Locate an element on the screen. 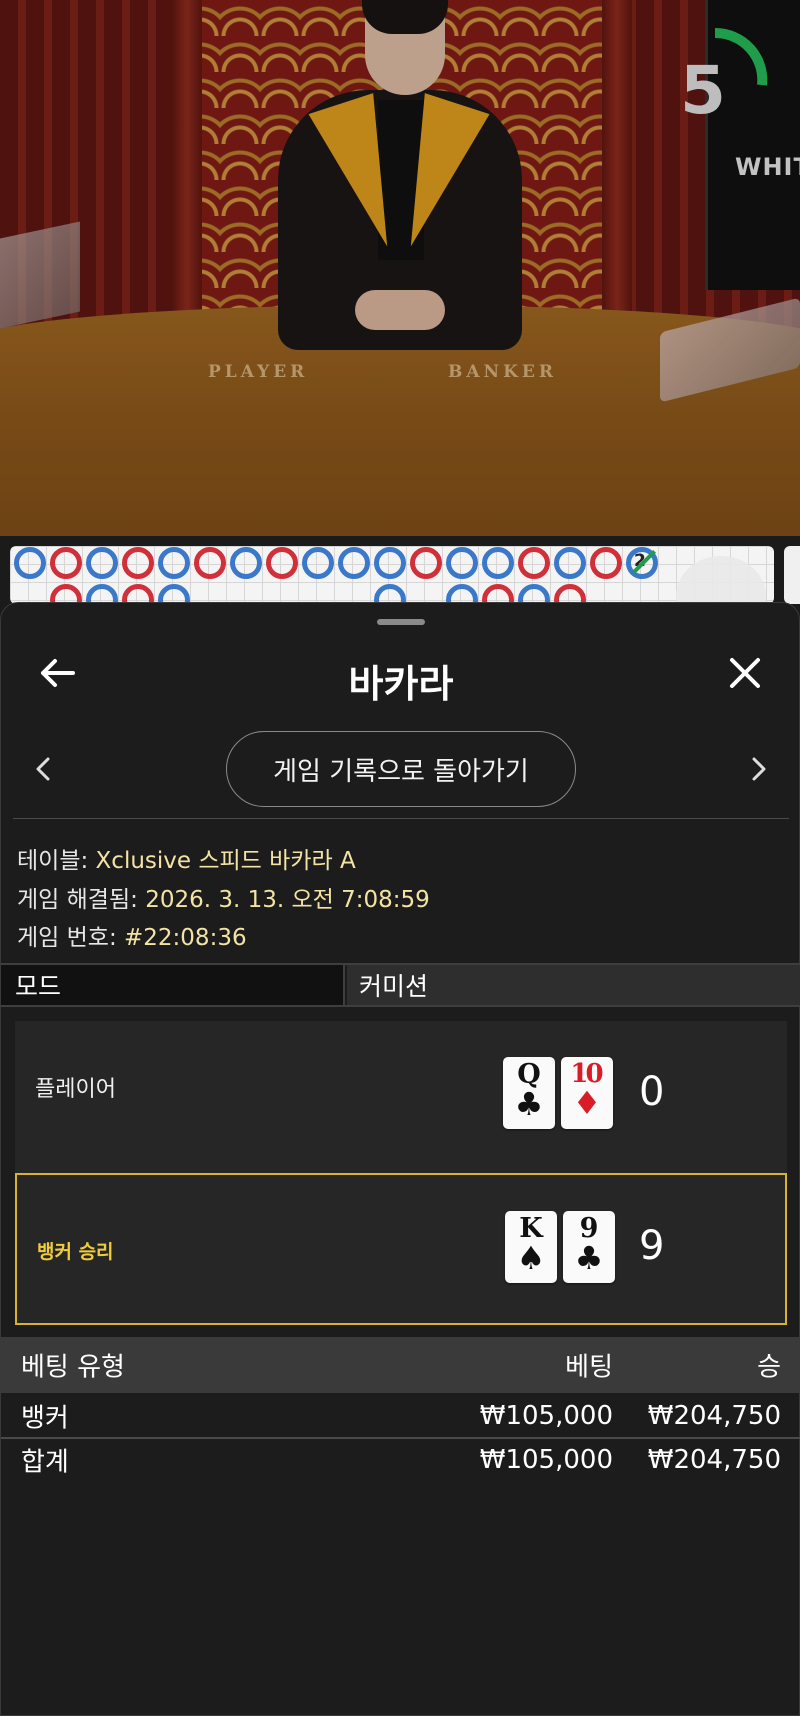 This screenshot has width=800, height=1716. bead-road: 2 is located at coordinates (392, 575).